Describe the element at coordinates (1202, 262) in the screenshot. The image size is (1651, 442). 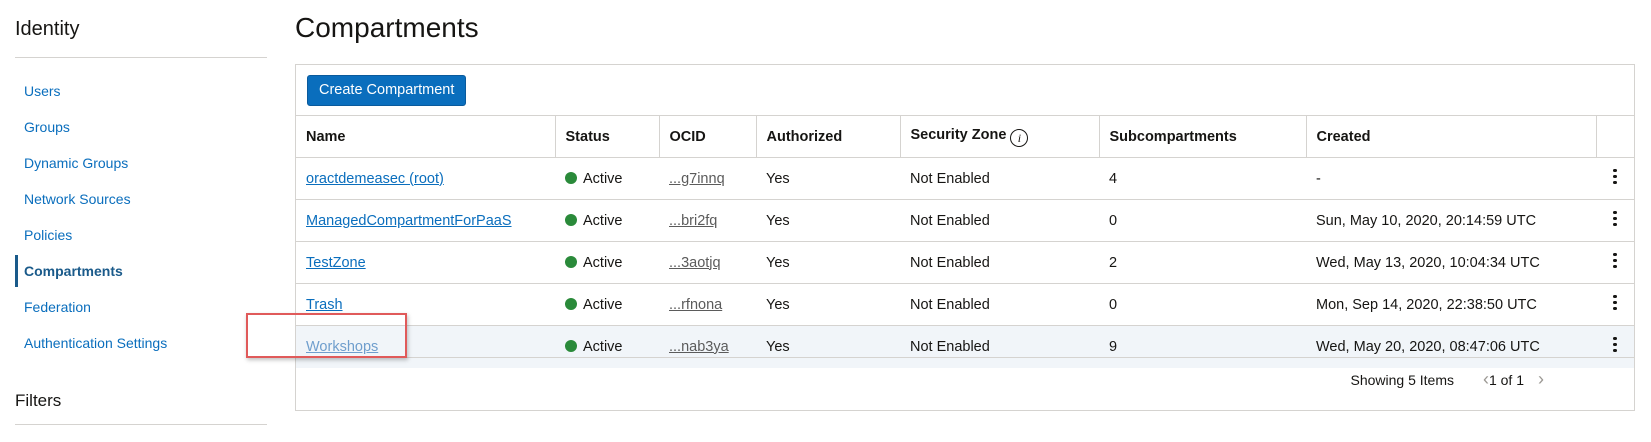
I see `subcompartments-cell: 2` at that location.